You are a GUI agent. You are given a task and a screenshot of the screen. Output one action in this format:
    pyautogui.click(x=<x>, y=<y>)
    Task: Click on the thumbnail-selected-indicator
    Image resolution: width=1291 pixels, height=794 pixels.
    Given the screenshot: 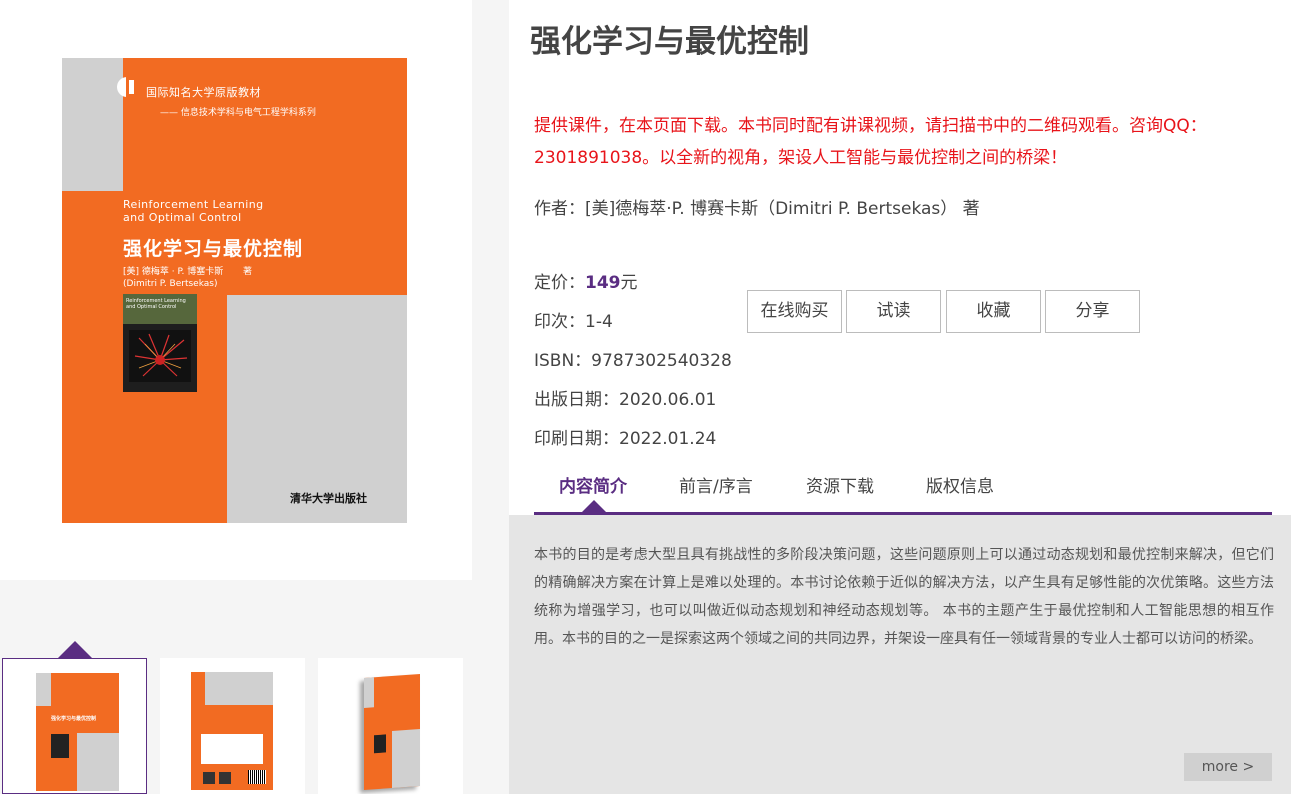 What is the action you would take?
    pyautogui.click(x=75, y=649)
    